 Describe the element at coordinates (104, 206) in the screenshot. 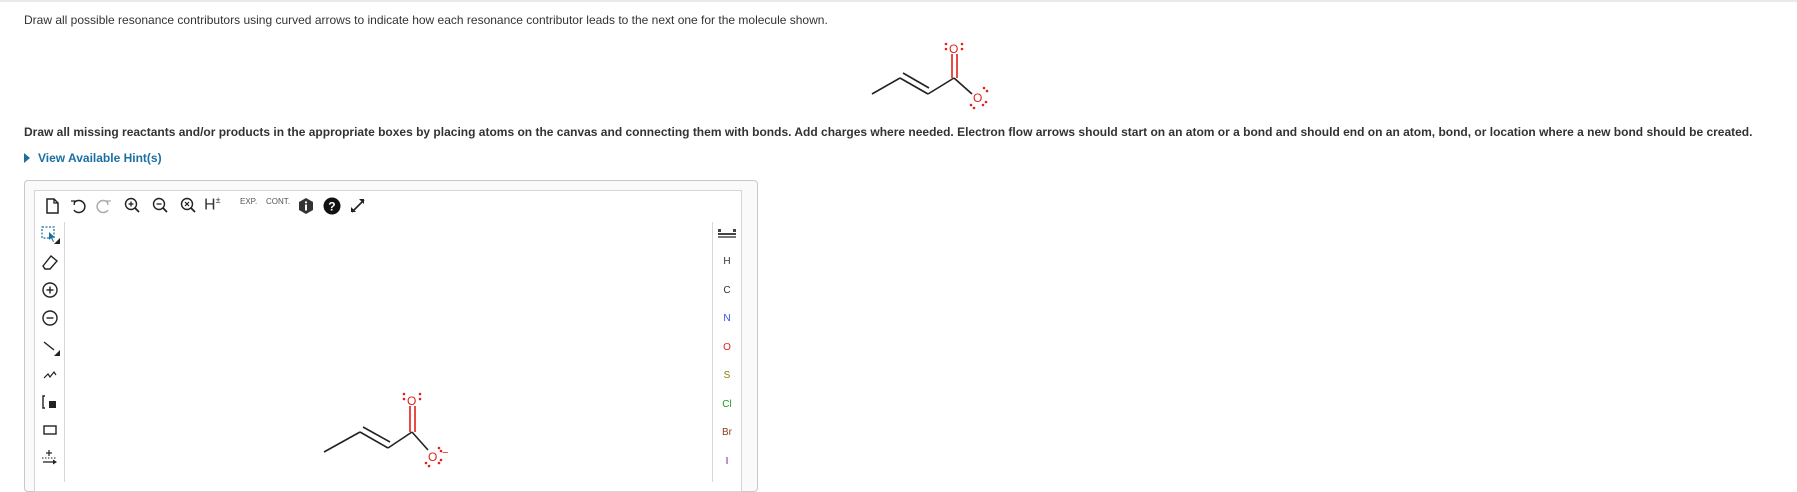

I see `redo-icon` at that location.